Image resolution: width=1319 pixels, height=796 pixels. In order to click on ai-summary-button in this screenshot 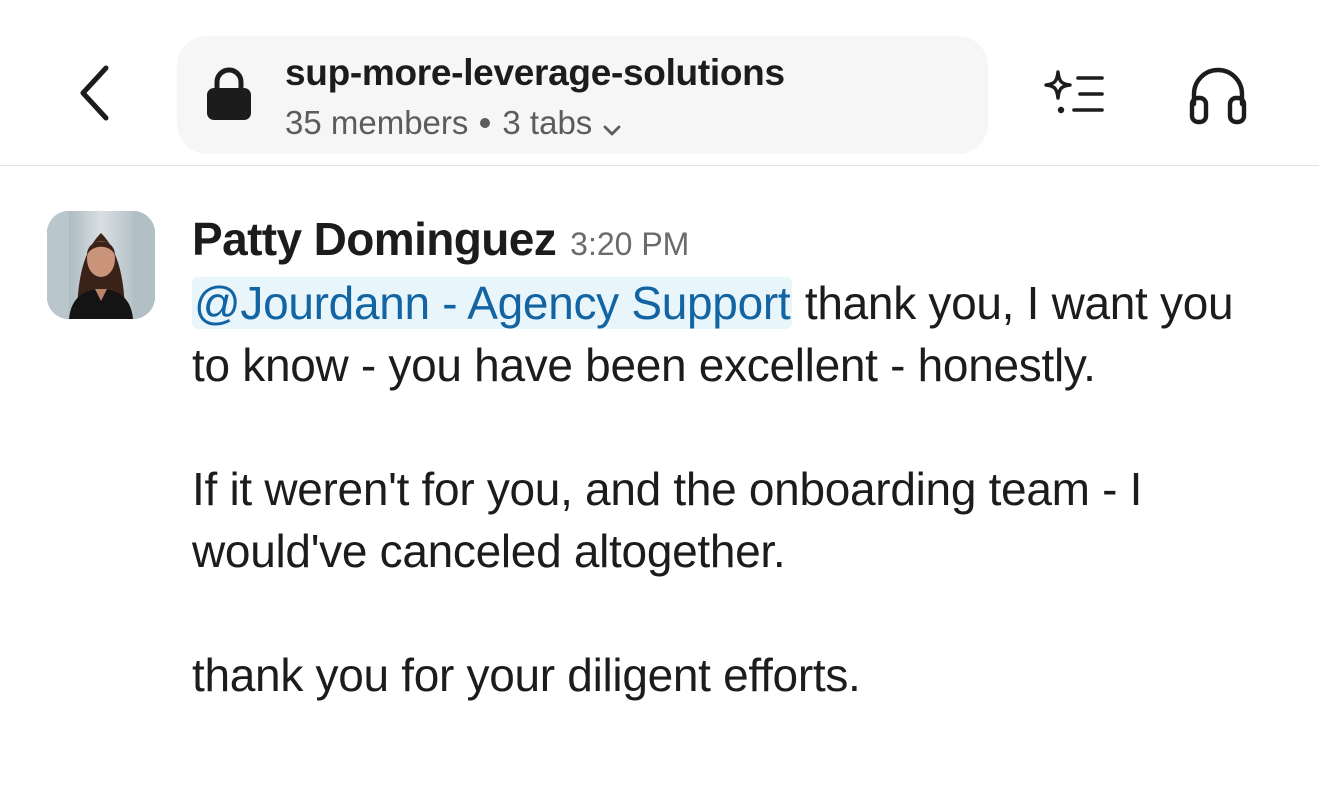, I will do `click(1074, 93)`.